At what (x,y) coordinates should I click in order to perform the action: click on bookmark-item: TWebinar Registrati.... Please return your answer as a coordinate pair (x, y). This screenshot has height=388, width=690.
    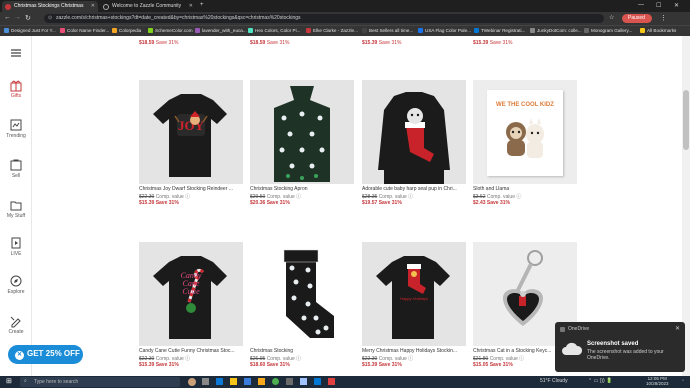
    Looking at the image, I should click on (499, 30).